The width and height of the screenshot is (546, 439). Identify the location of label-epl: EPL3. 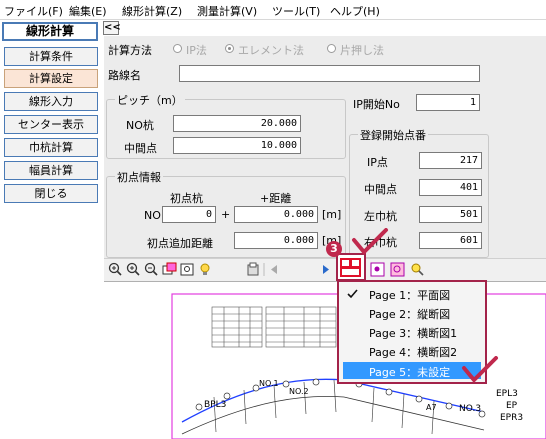
(507, 394).